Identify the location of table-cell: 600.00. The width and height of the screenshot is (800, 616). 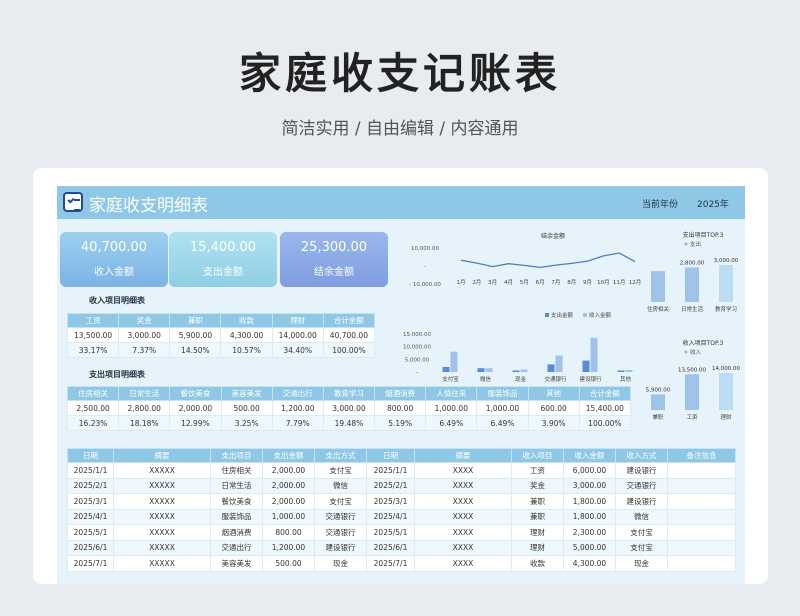
(553, 408).